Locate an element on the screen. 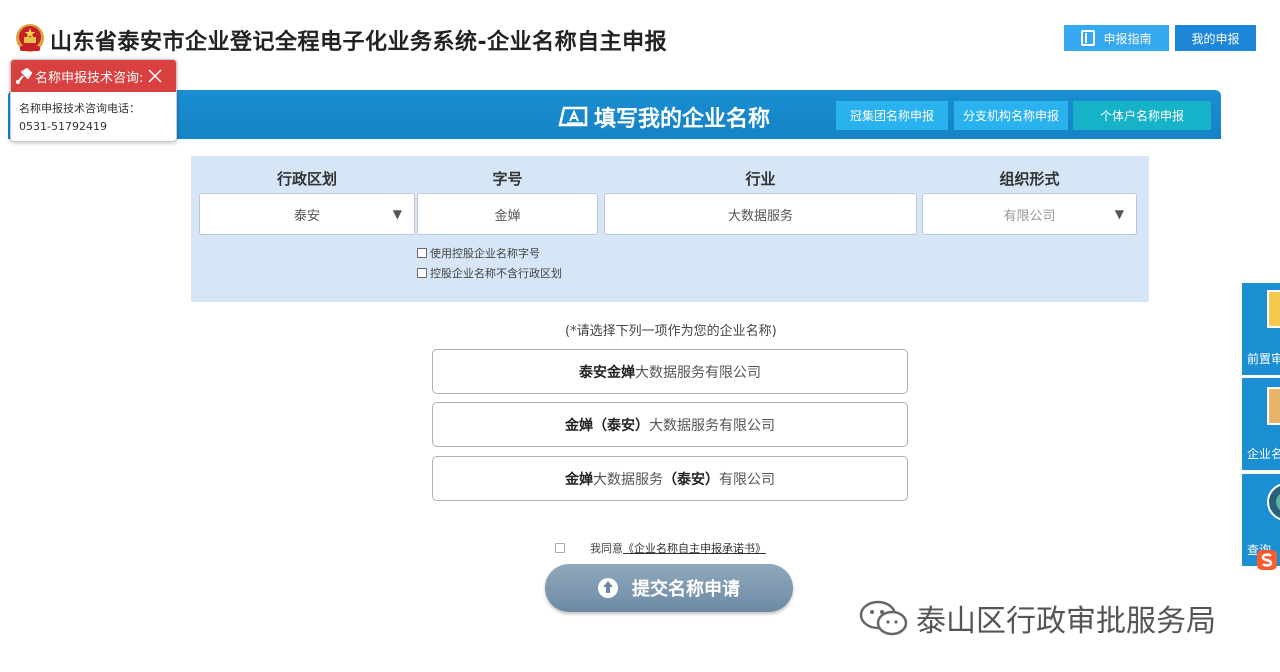 The width and height of the screenshot is (1280, 672). use-parent-brand-option: 使用控股企业名称字号 is located at coordinates (478, 253).